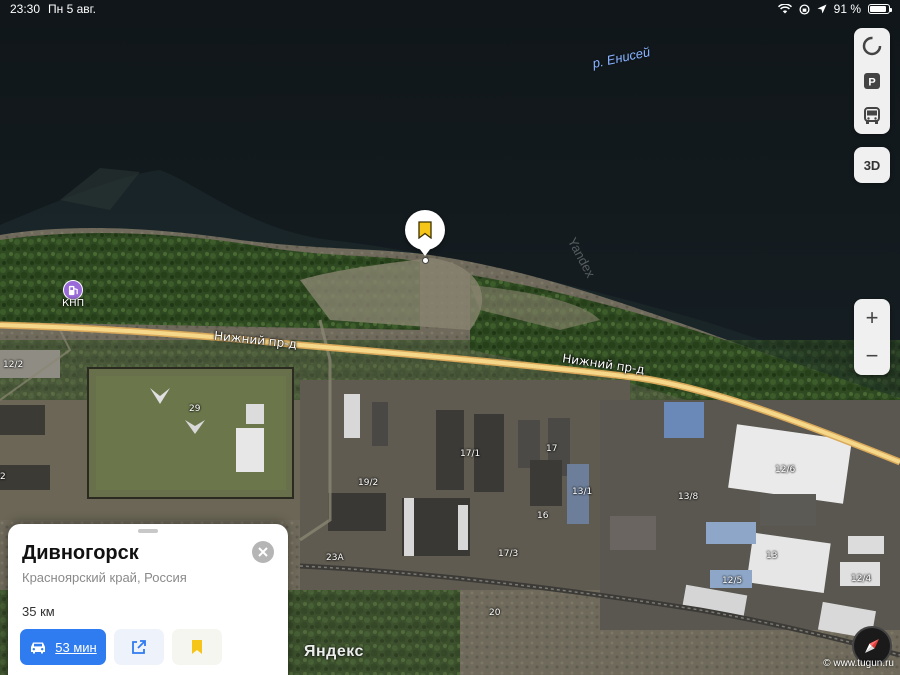  Describe the element at coordinates (785, 470) in the screenshot. I see `building-label: 12/6` at that location.